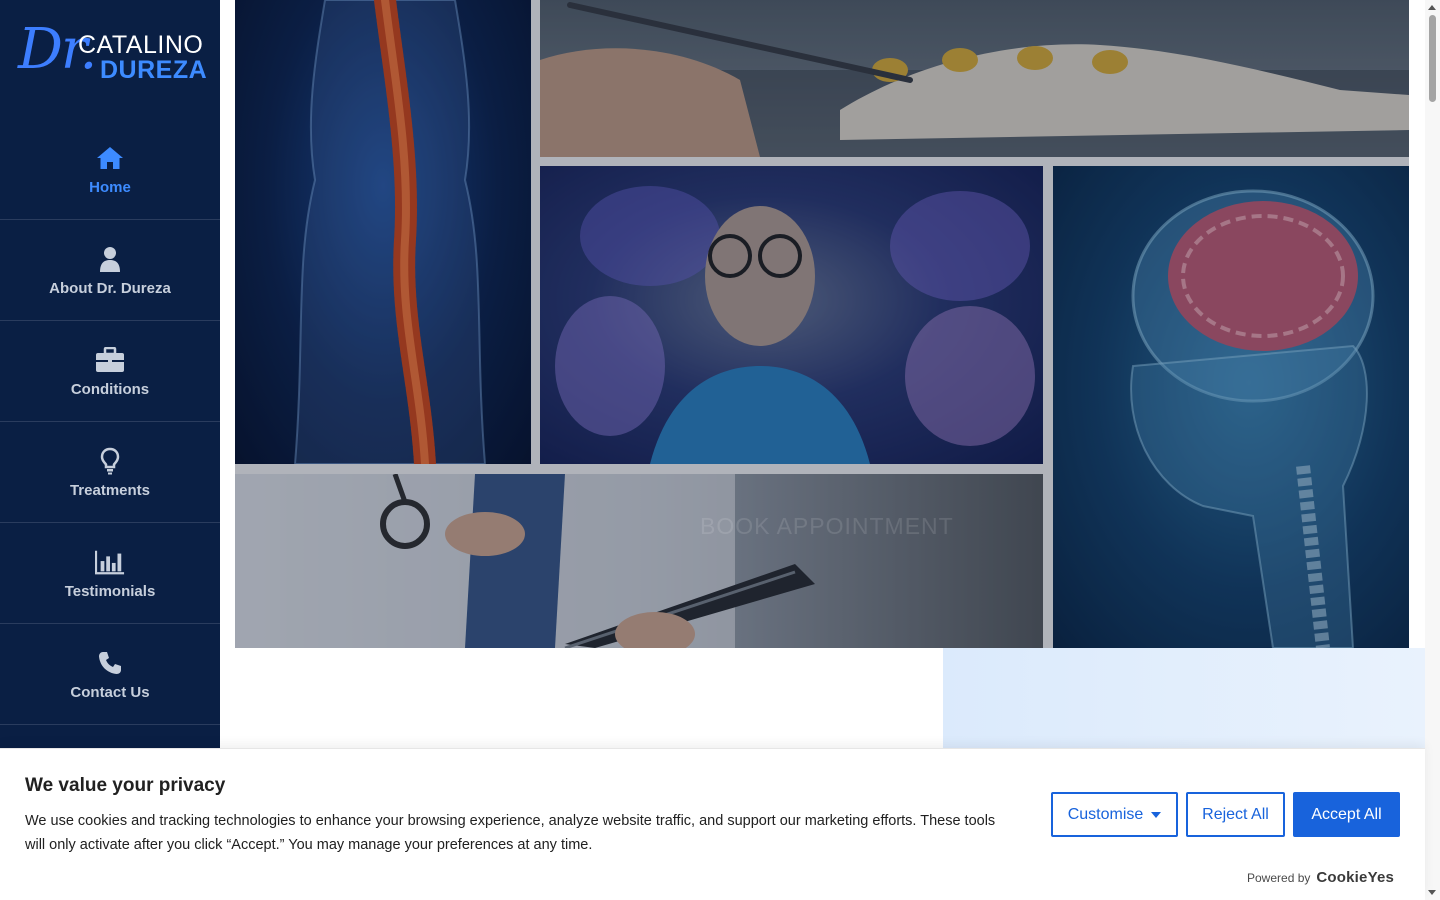 Image resolution: width=1440 pixels, height=900 pixels. I want to click on customise-button-label: Customise, so click(1105, 814).